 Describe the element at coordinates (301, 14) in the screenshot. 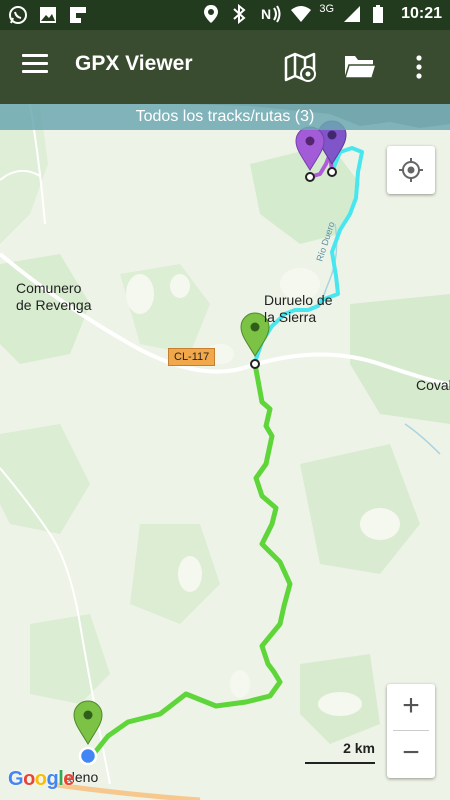

I see `wifi-icon` at that location.